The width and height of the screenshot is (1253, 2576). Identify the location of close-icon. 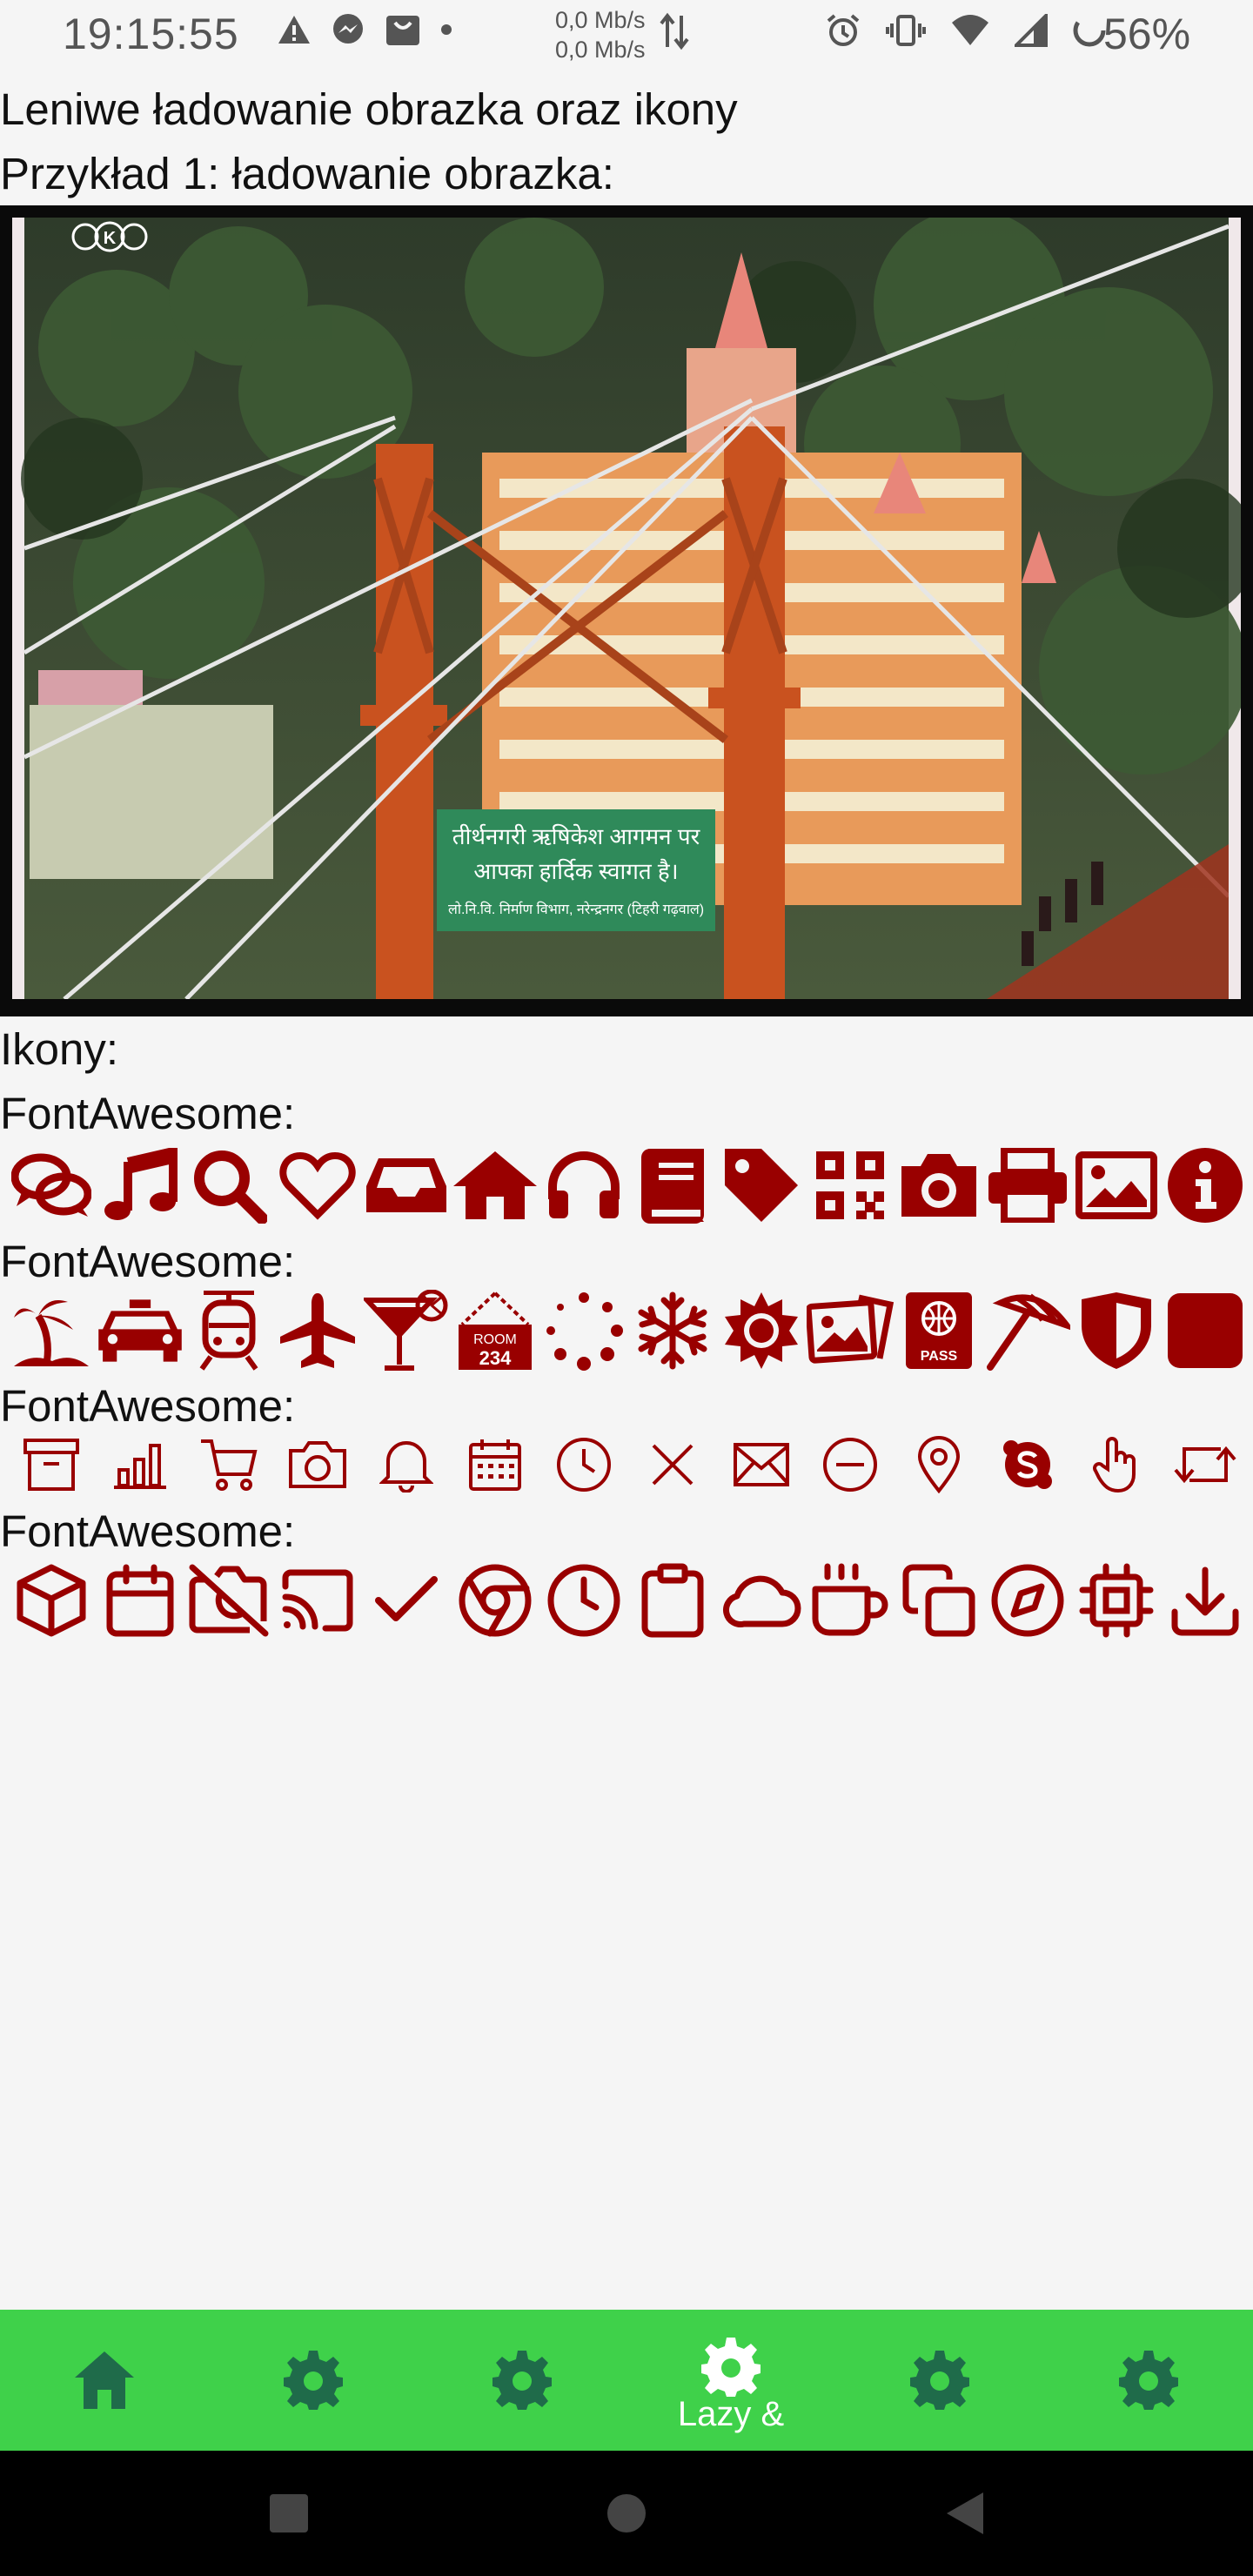
(672, 1464).